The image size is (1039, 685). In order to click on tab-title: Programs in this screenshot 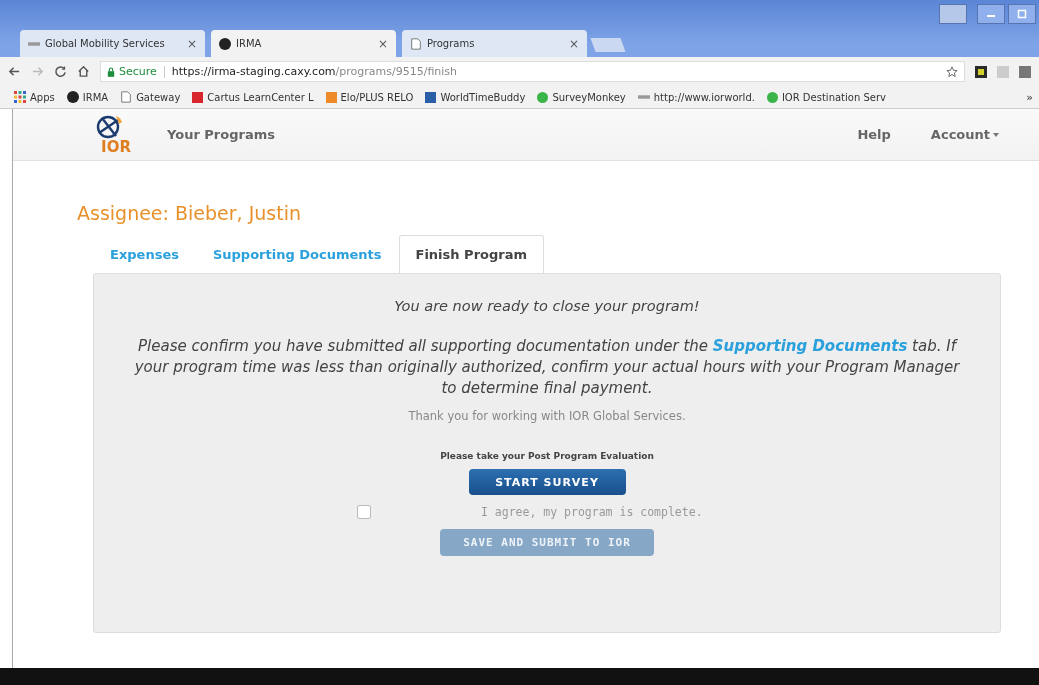, I will do `click(451, 43)`.